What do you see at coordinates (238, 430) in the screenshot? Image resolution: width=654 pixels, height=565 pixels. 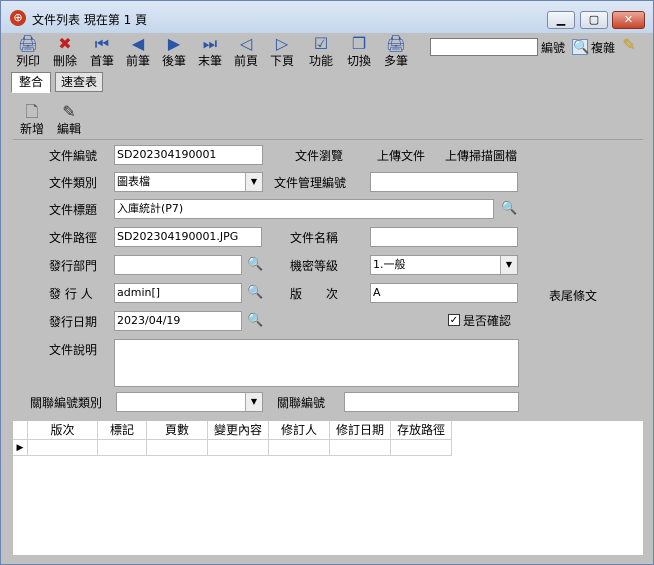 I see `grid-header: 變更內容` at bounding box center [238, 430].